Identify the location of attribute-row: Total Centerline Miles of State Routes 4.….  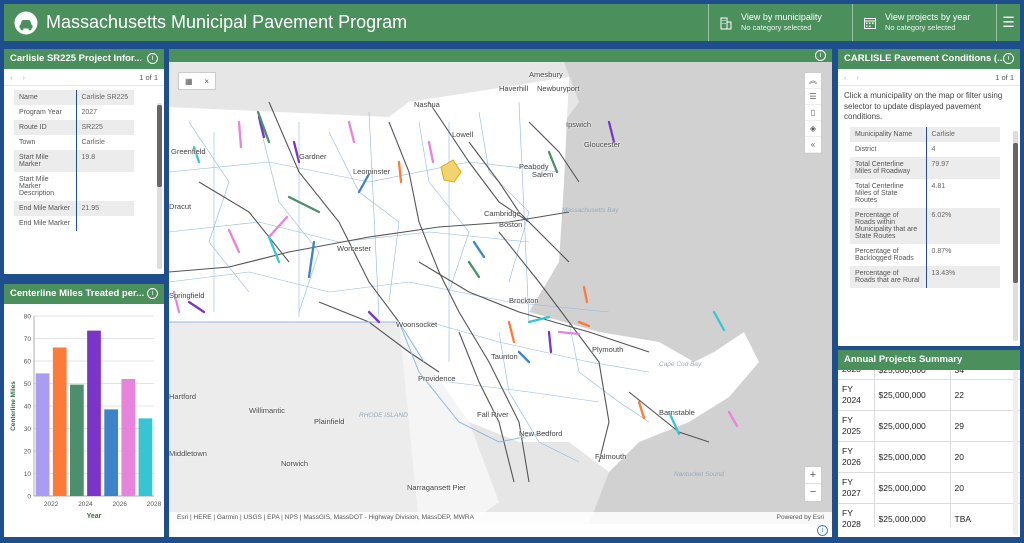
(925, 193).